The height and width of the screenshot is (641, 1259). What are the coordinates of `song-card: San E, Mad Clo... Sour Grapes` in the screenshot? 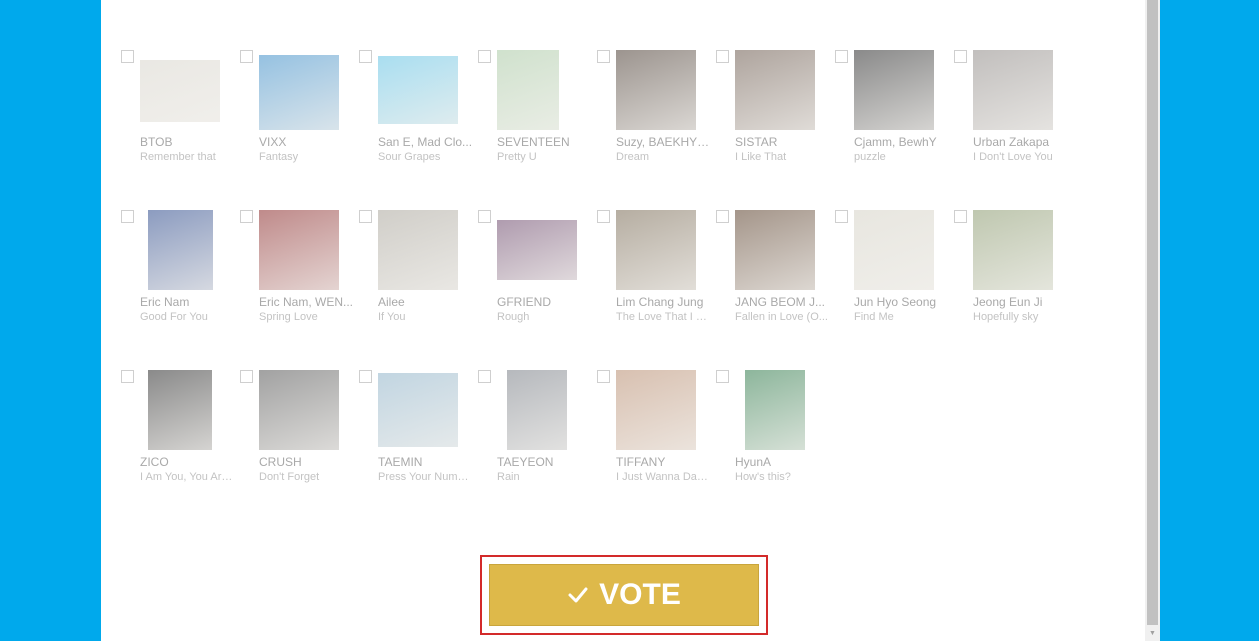 It's located at (415, 115).